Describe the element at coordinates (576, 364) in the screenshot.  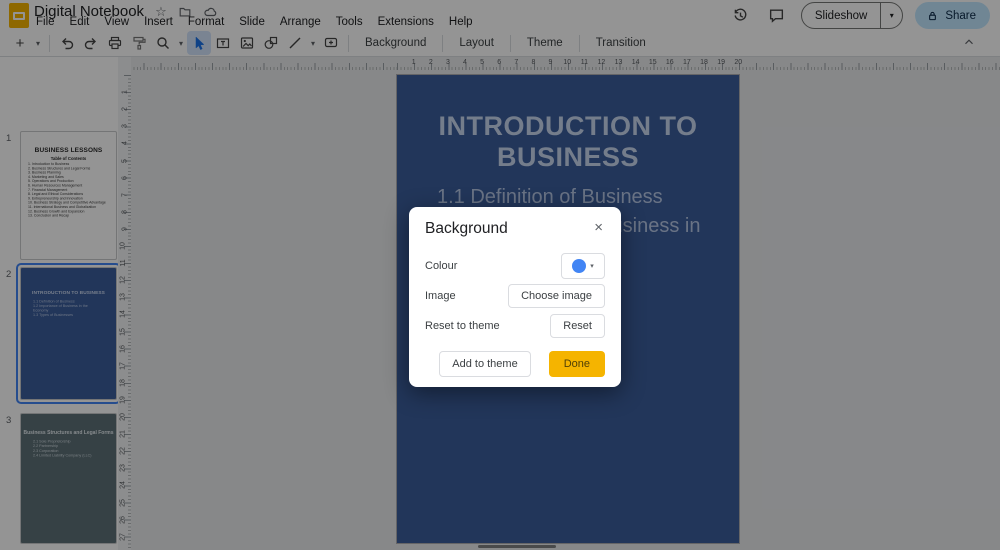
I see `done-button: Done` at that location.